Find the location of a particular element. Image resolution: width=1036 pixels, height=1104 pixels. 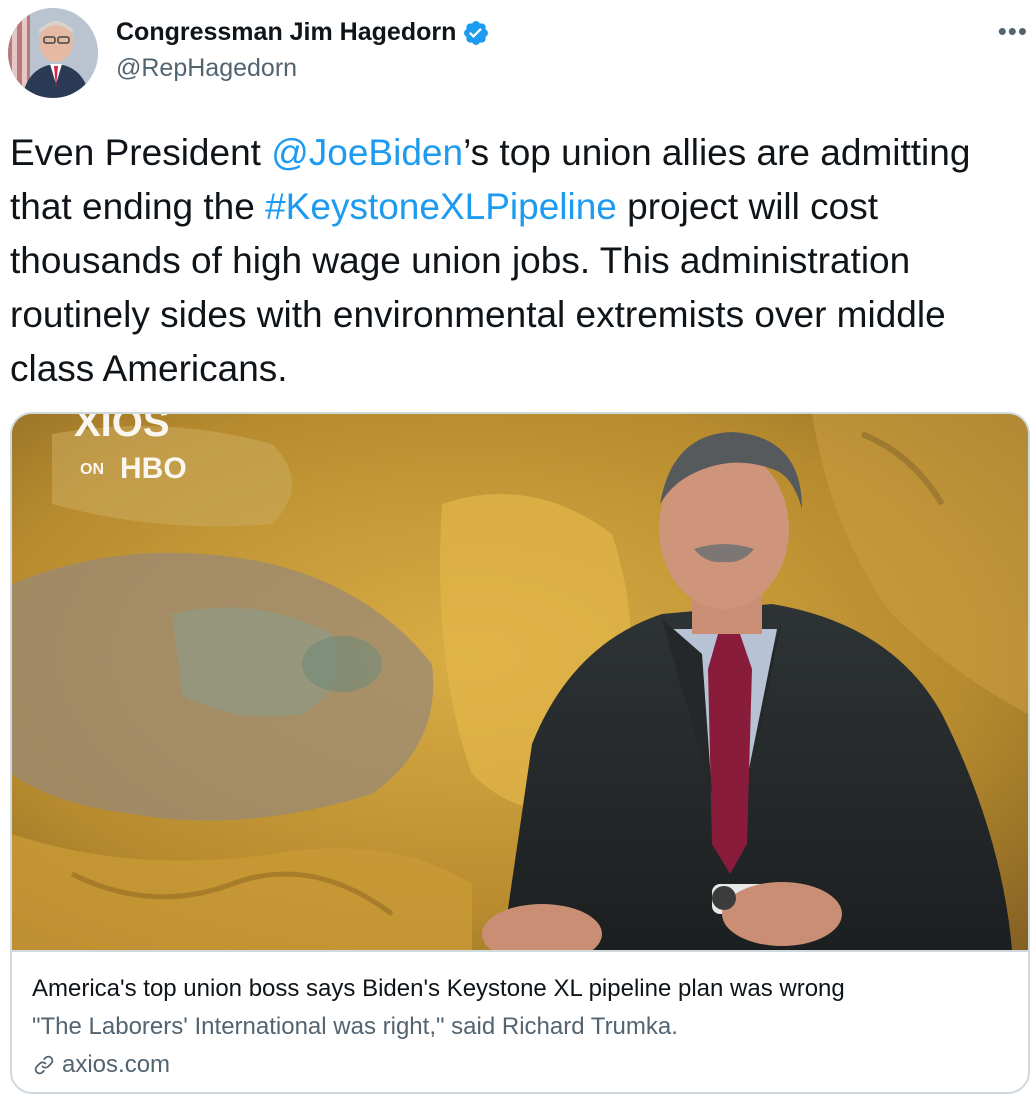

avatar-photo-icon is located at coordinates (53, 53).